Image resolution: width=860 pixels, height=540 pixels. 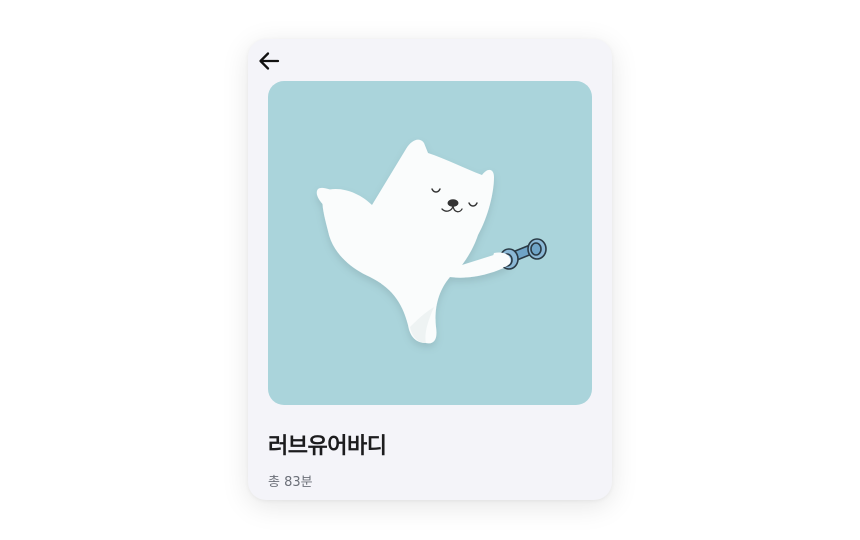 I want to click on bear-with-dumbbell-illustration, so click(x=431, y=241).